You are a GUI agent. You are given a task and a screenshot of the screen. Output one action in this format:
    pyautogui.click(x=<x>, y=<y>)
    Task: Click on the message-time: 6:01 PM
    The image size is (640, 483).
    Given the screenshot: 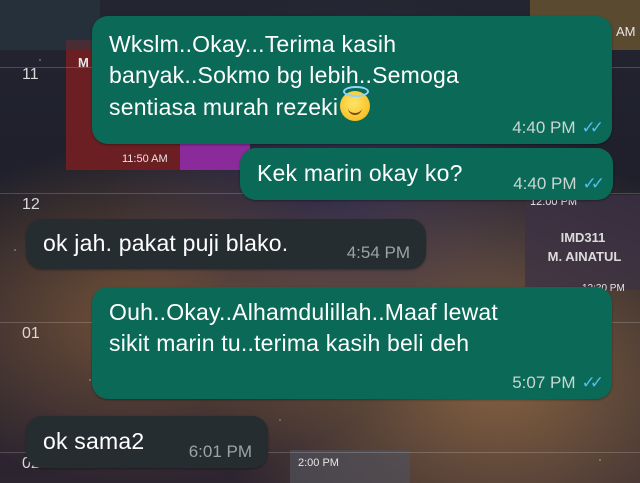 What is the action you would take?
    pyautogui.click(x=220, y=451)
    